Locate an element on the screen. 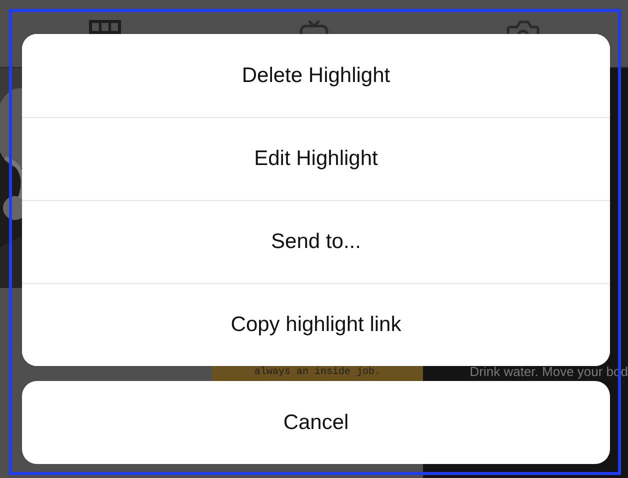 The image size is (628, 478). tv-icon is located at coordinates (314, 28).